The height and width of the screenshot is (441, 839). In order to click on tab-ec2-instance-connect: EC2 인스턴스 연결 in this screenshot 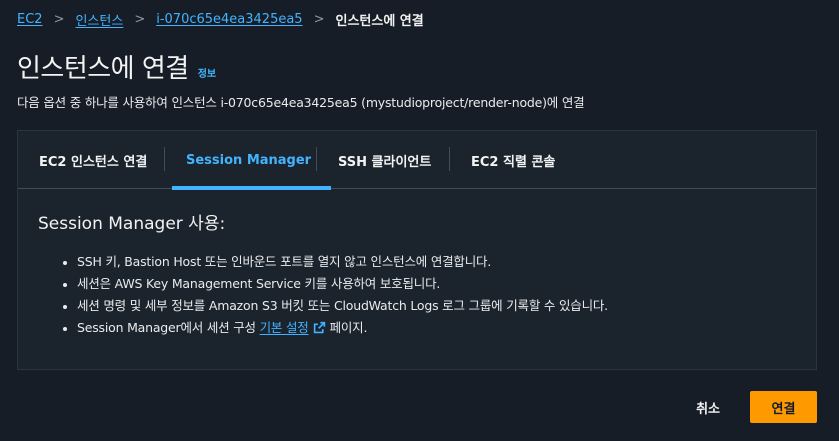, I will do `click(93, 160)`.